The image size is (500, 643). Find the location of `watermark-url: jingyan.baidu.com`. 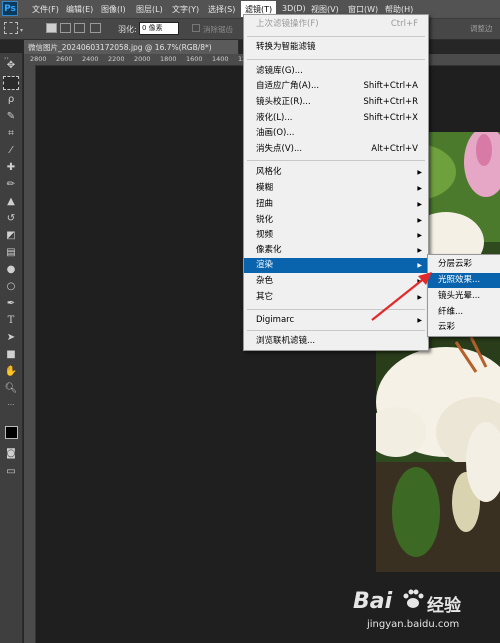

watermark-url: jingyan.baidu.com is located at coordinates (413, 624).